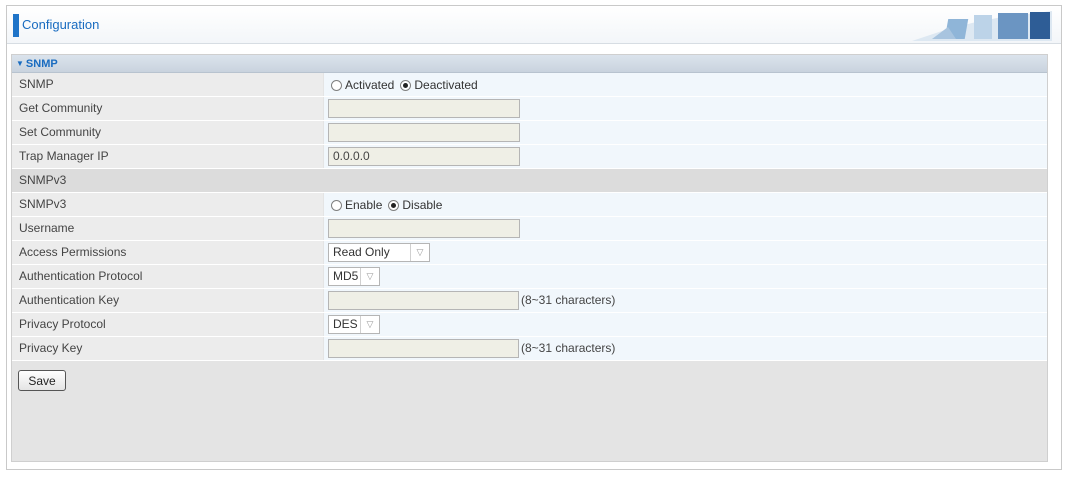 This screenshot has width=1070, height=477. I want to click on username-label: Username, so click(167, 228).